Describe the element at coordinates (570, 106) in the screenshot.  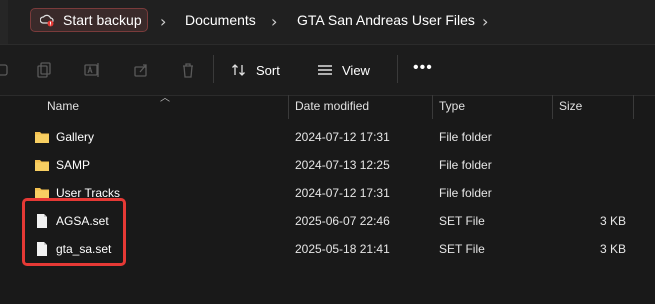
I see `column-header-size: Size` at that location.